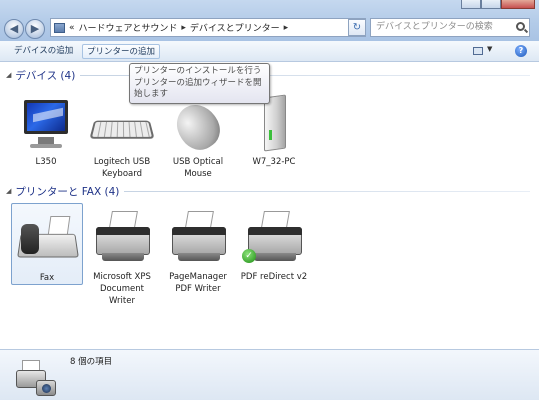 The height and width of the screenshot is (400, 539). Describe the element at coordinates (471, 4) in the screenshot. I see `minimize-button` at that location.